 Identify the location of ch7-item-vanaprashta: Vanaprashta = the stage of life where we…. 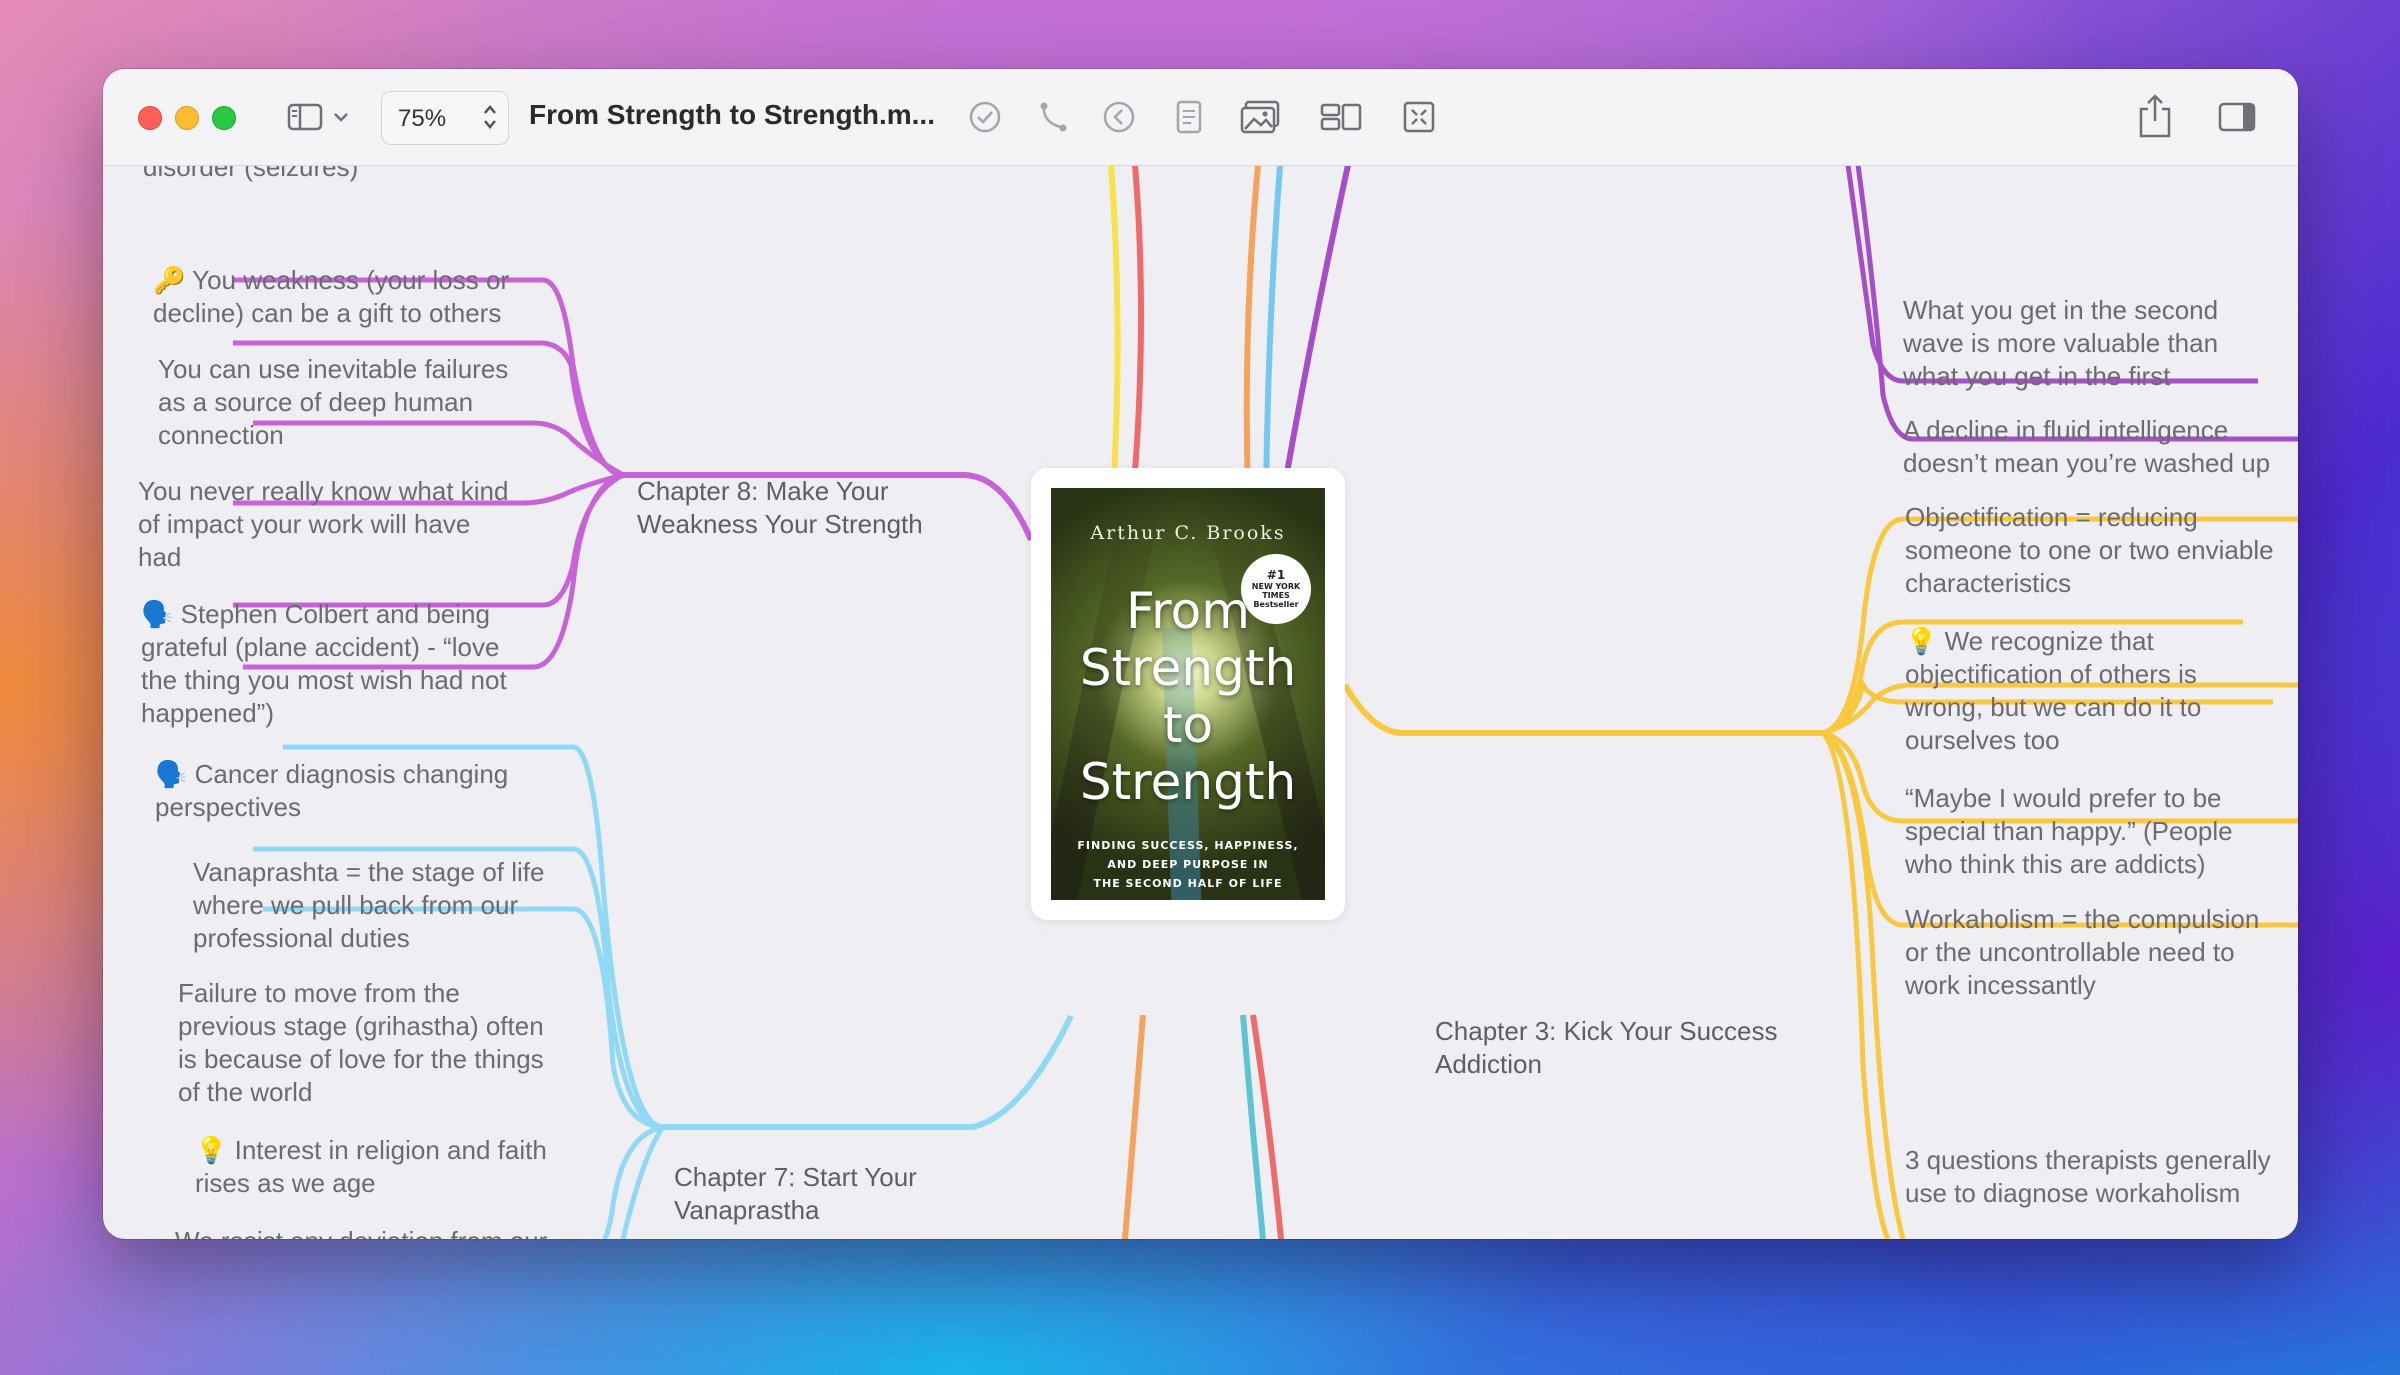
(368, 905).